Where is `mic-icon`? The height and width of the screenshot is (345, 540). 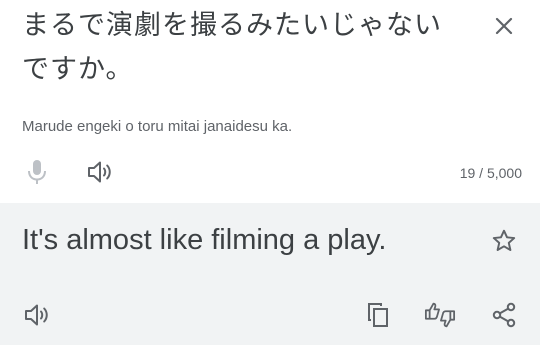 mic-icon is located at coordinates (37, 172).